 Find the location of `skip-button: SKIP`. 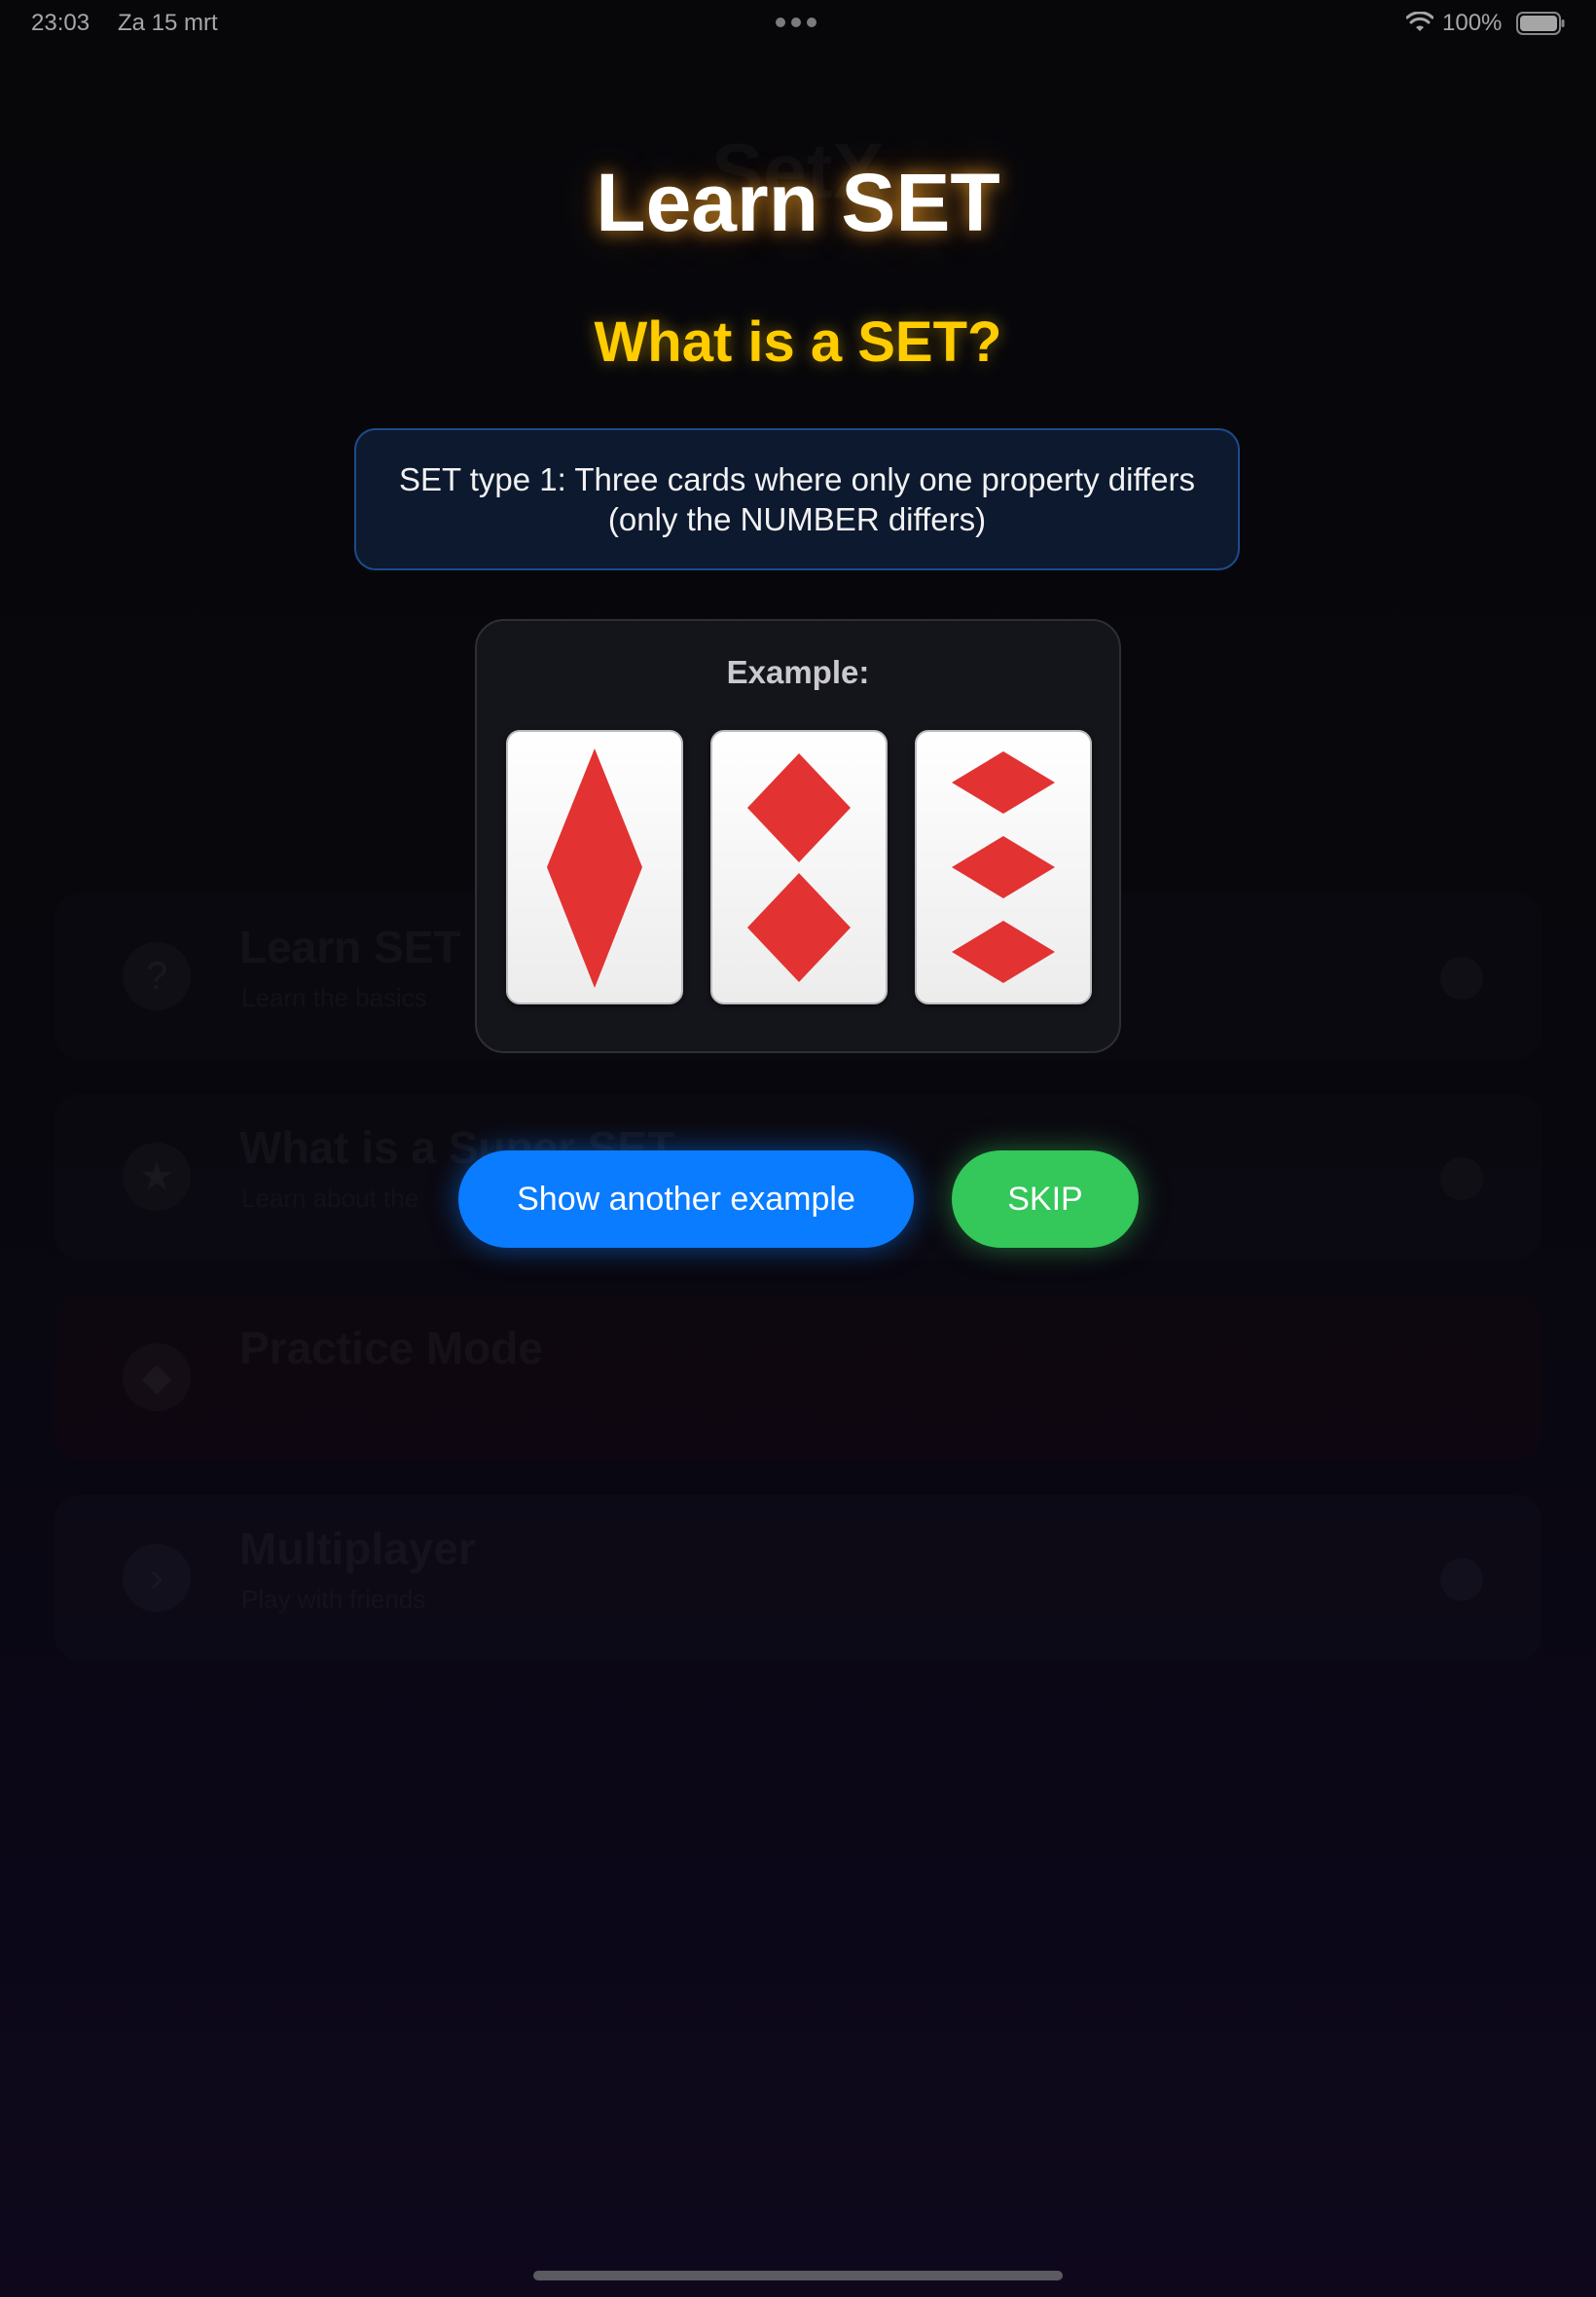

skip-button: SKIP is located at coordinates (1045, 1199).